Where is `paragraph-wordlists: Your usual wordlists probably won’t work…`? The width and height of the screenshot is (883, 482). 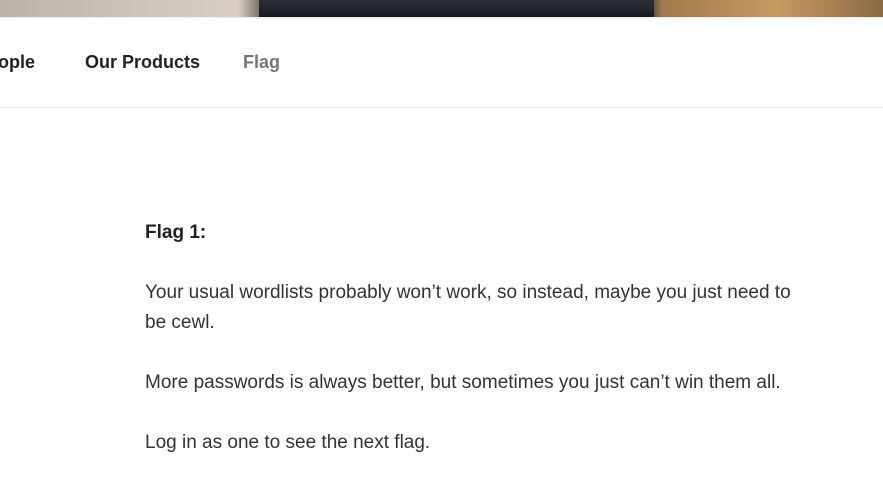 paragraph-wordlists: Your usual wordlists probably won’t work… is located at coordinates (468, 307).